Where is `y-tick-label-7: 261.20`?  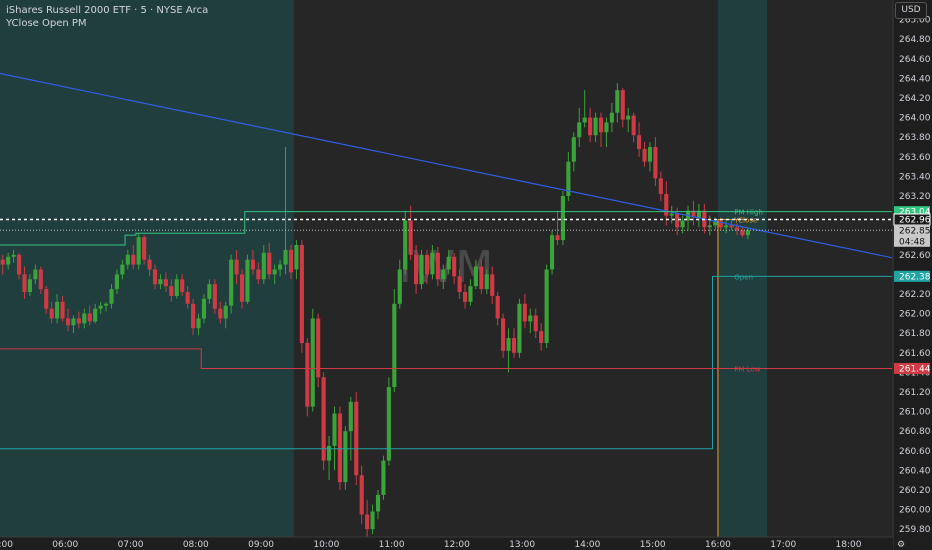
y-tick-label-7: 261.20 is located at coordinates (915, 393).